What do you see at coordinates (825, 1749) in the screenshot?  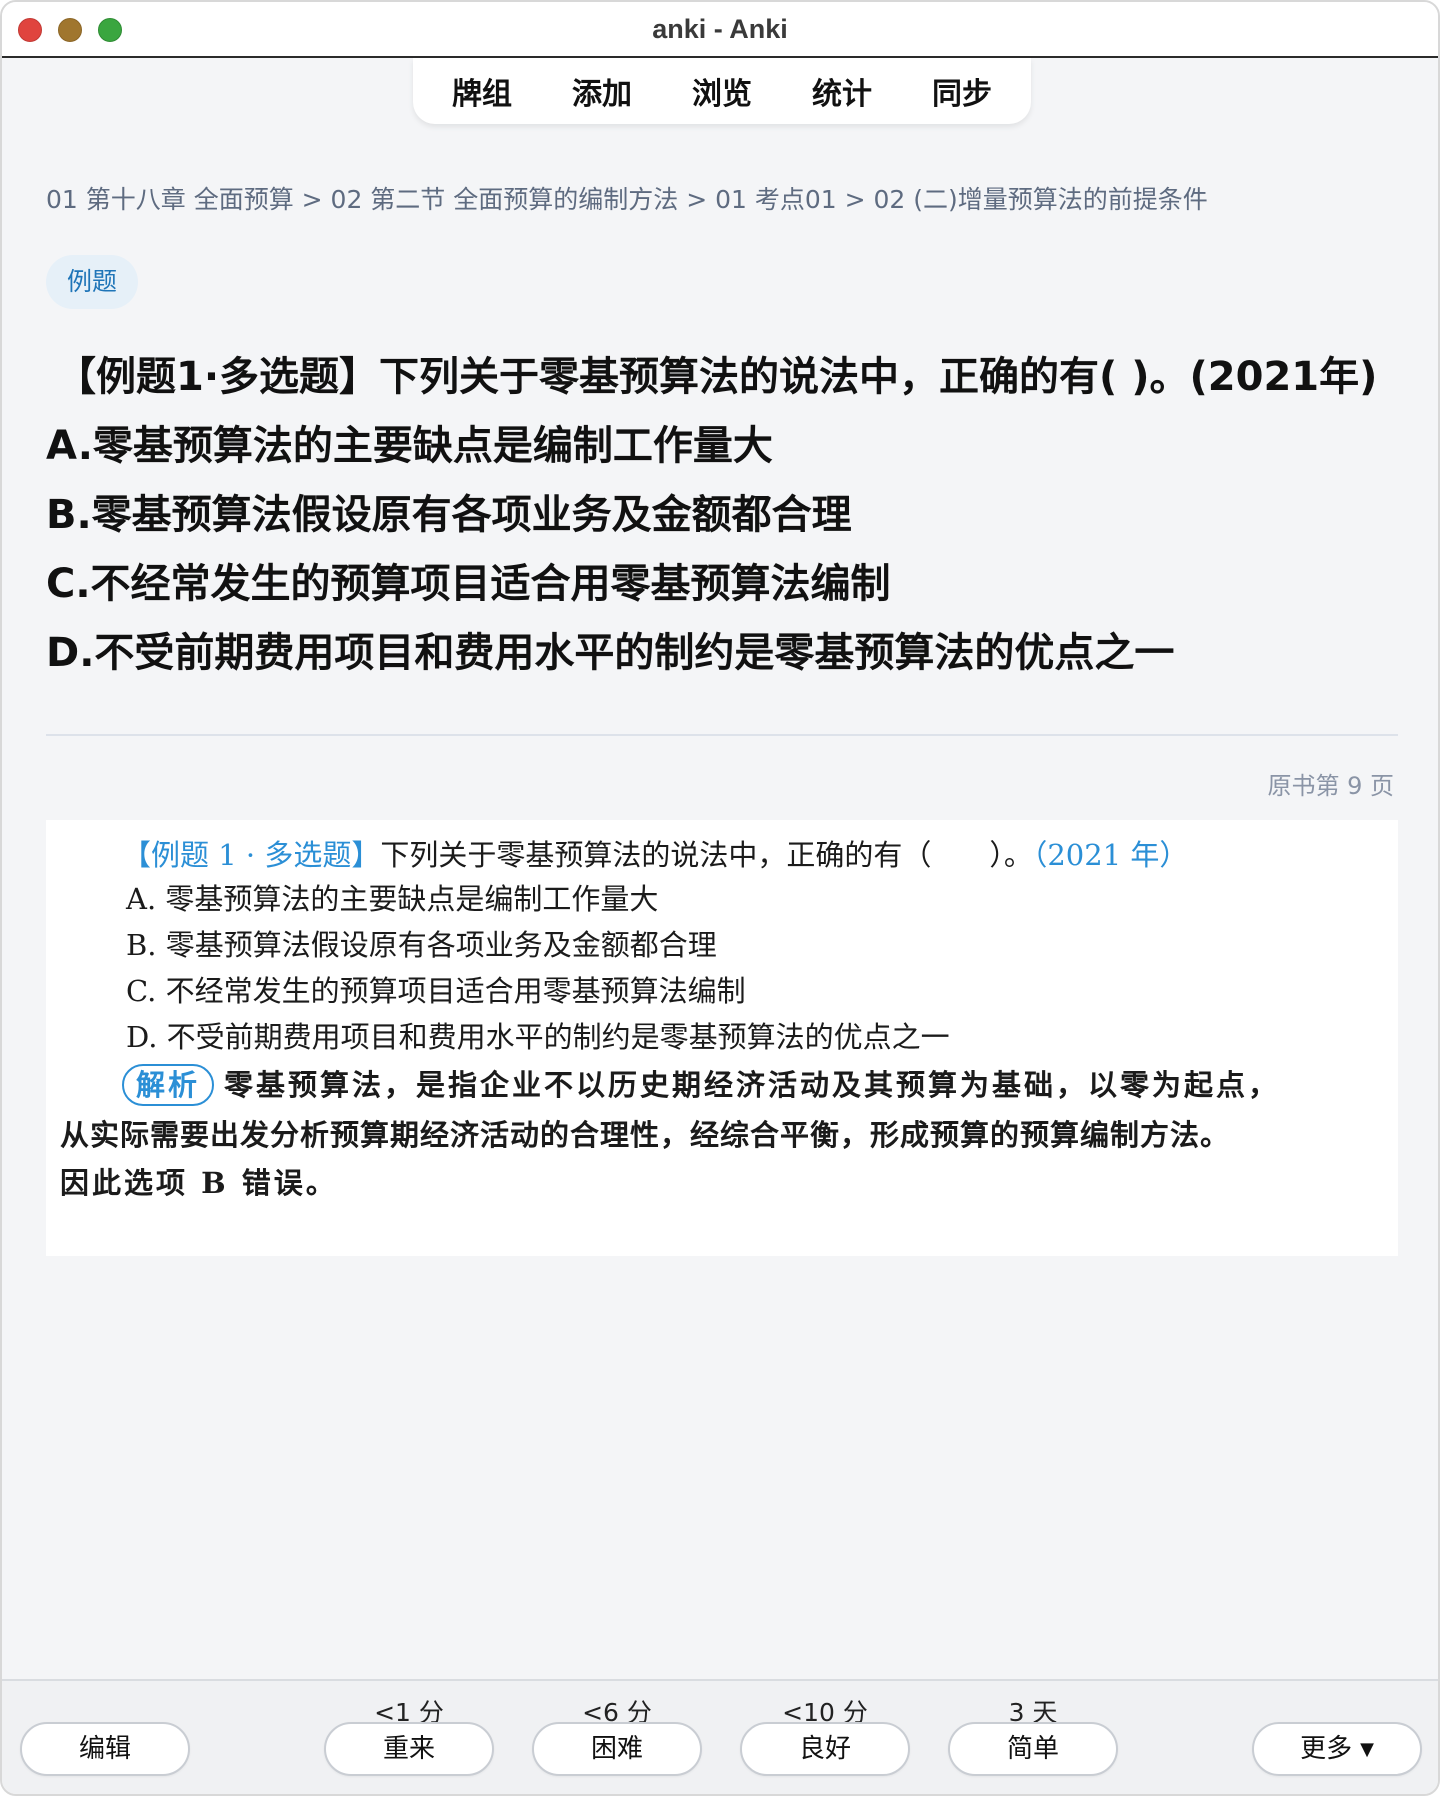 I see `good-button: 良好` at bounding box center [825, 1749].